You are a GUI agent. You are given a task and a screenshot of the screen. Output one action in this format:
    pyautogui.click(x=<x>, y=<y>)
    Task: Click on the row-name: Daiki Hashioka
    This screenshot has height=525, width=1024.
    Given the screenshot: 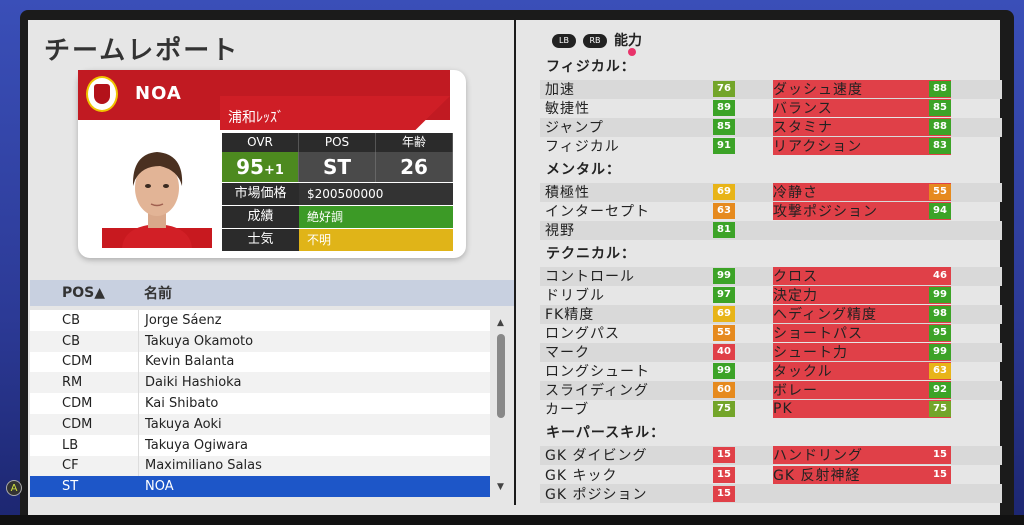 What is the action you would take?
    pyautogui.click(x=314, y=383)
    